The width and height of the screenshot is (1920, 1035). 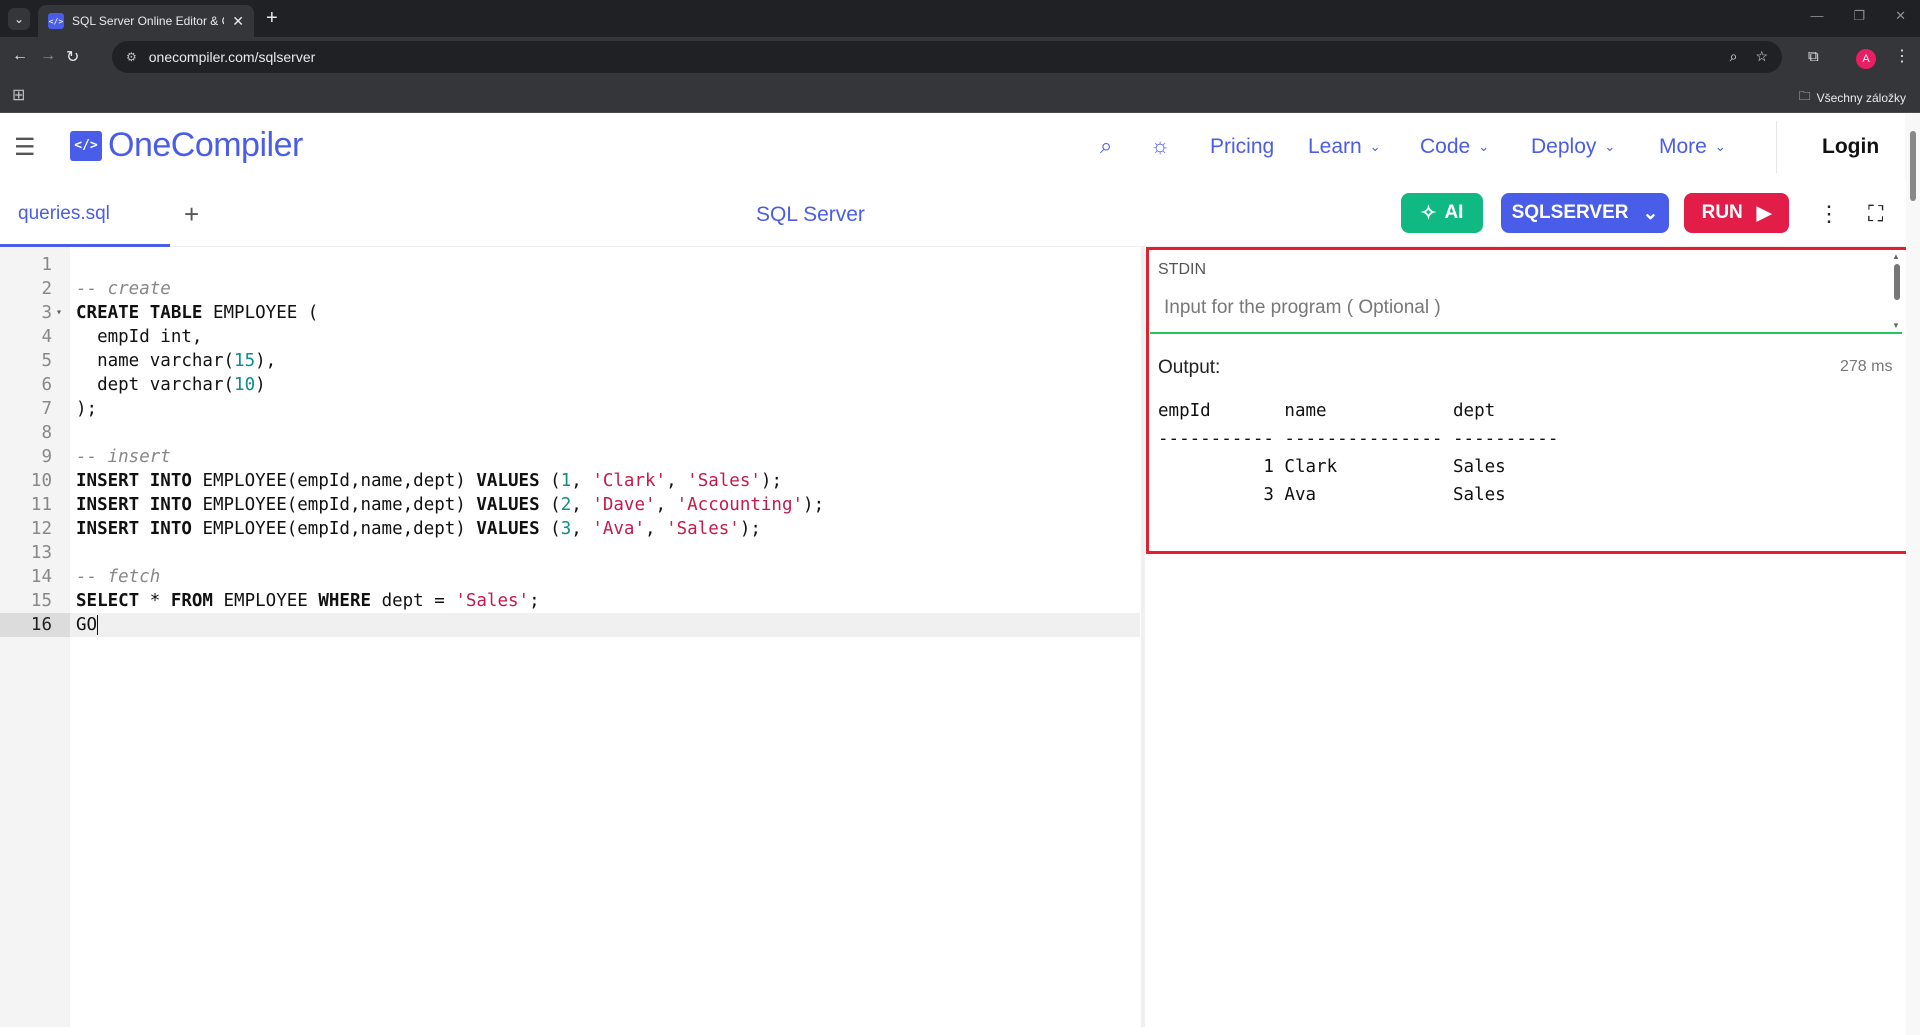 I want to click on address-bar: ⚙ onecompiler.com/sqlserver ⌕ ☆, so click(x=947, y=57).